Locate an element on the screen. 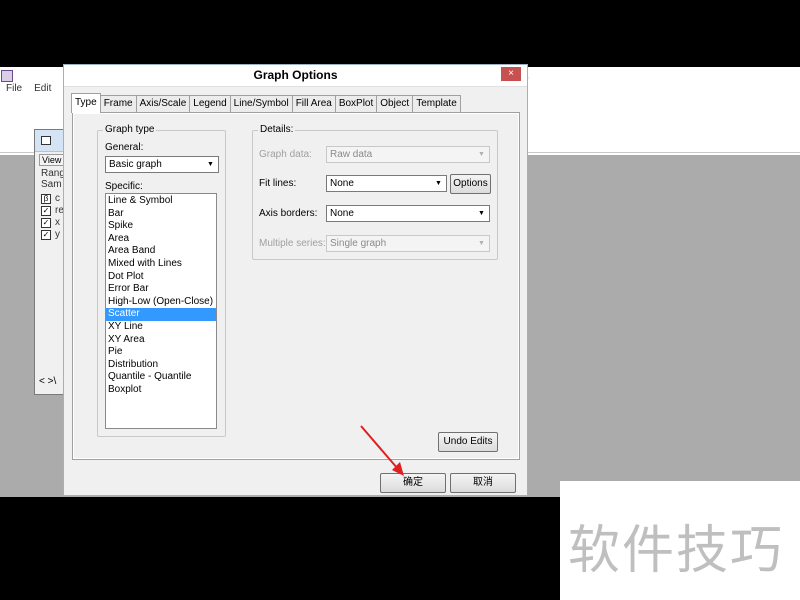  watermark: 软件技巧 is located at coordinates (680, 540).